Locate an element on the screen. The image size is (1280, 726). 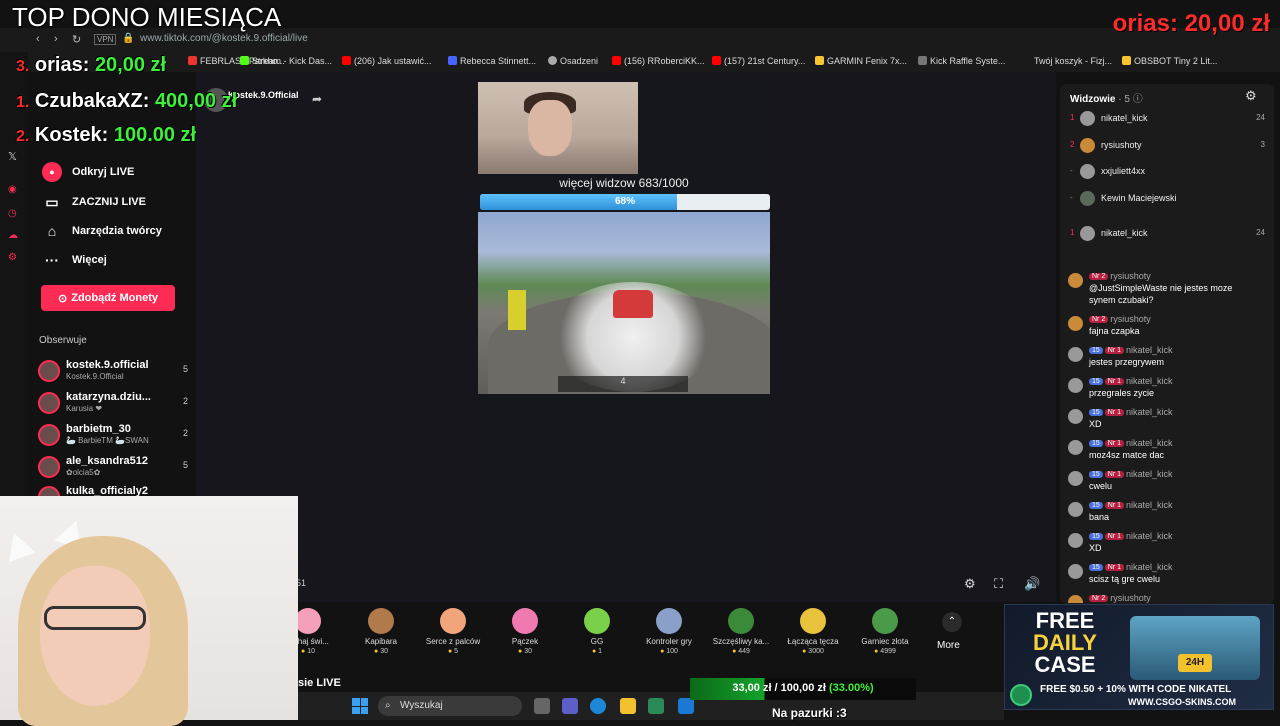
chat-message: 15 Nr 1 nikatel_kick moz4sz matce dac is located at coordinates (1168, 453).